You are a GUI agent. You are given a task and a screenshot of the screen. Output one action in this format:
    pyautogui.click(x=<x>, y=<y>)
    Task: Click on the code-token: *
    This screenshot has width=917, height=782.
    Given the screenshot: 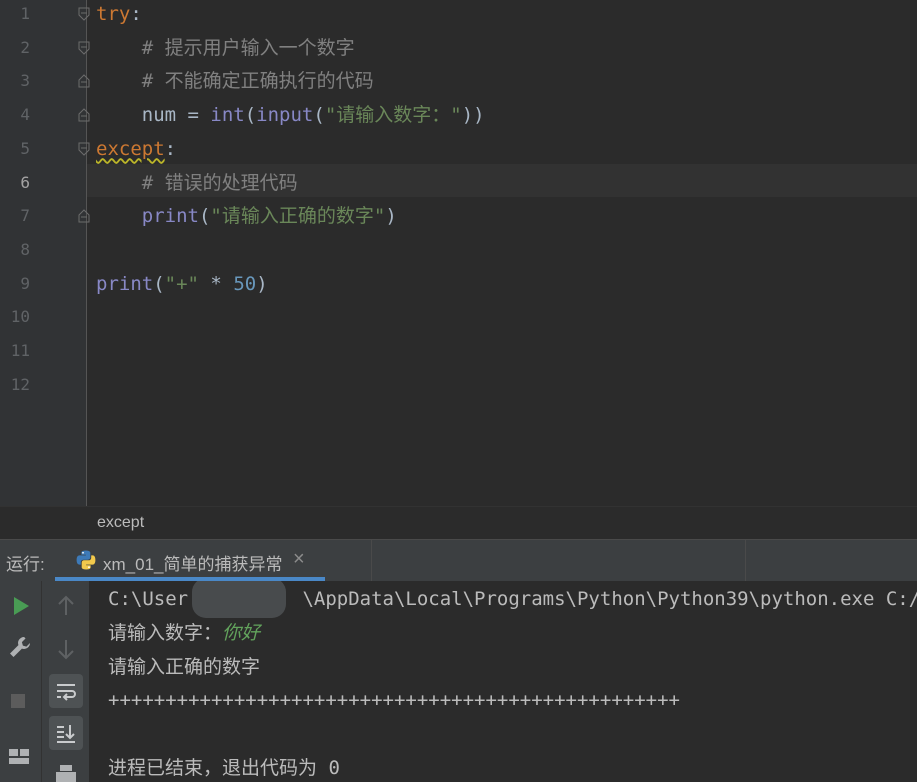 What is the action you would take?
    pyautogui.click(x=216, y=283)
    